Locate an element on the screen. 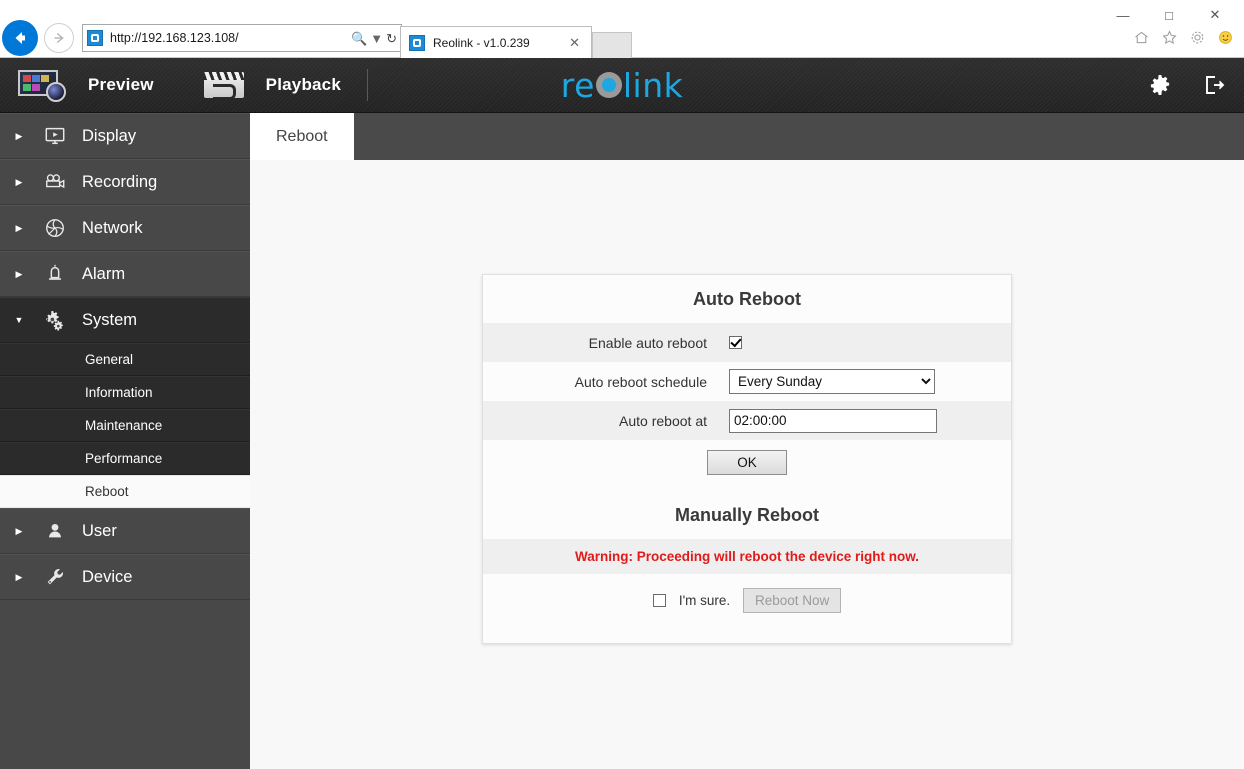  sidebar-sublabel: Reboot is located at coordinates (107, 491).